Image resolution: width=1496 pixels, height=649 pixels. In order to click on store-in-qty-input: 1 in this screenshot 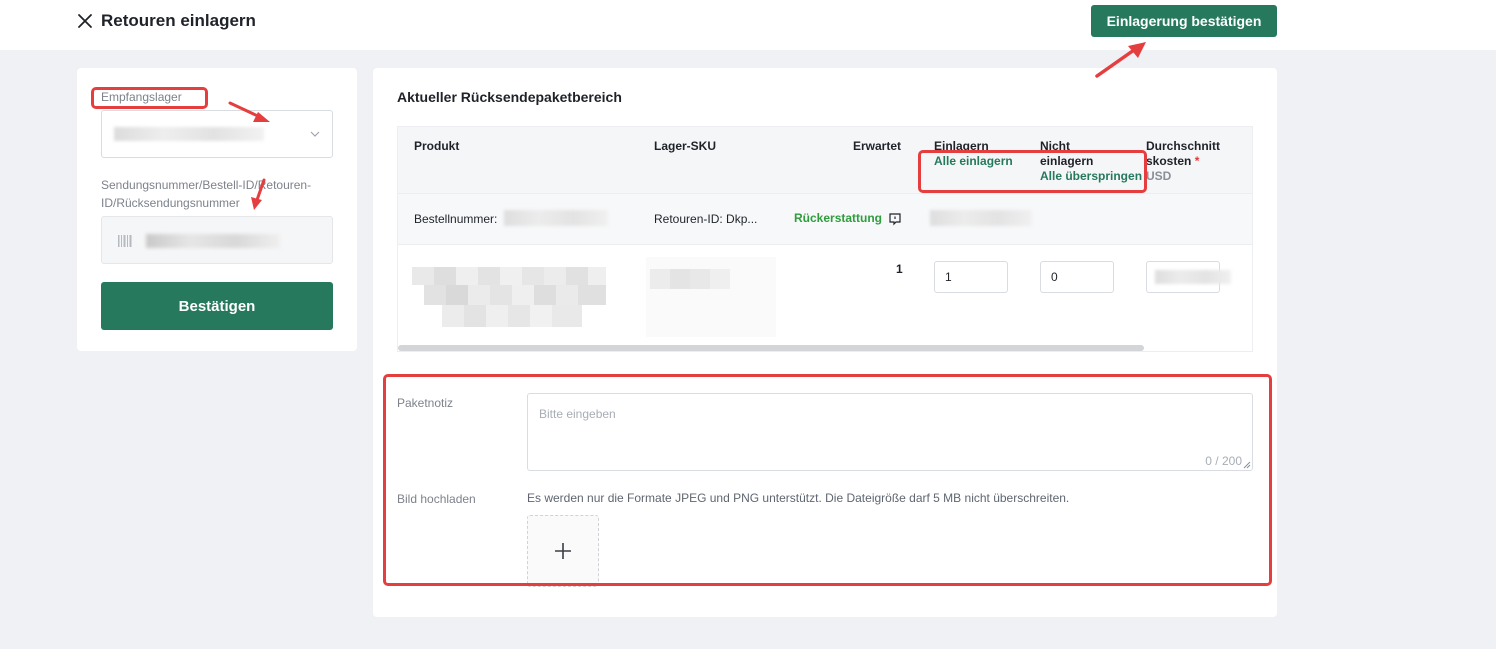, I will do `click(971, 277)`.